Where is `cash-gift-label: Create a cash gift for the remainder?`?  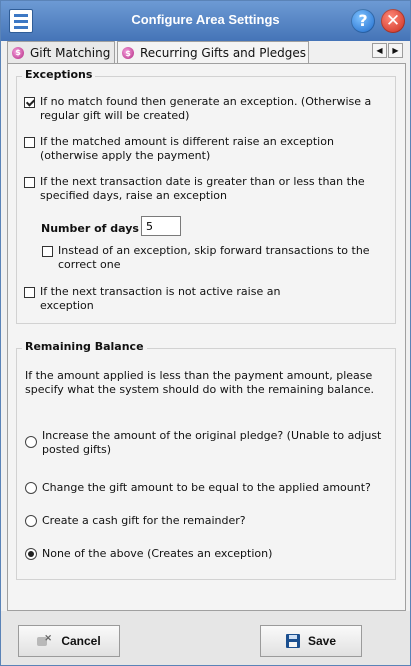 cash-gift-label: Create a cash gift for the remainder? is located at coordinates (144, 520).